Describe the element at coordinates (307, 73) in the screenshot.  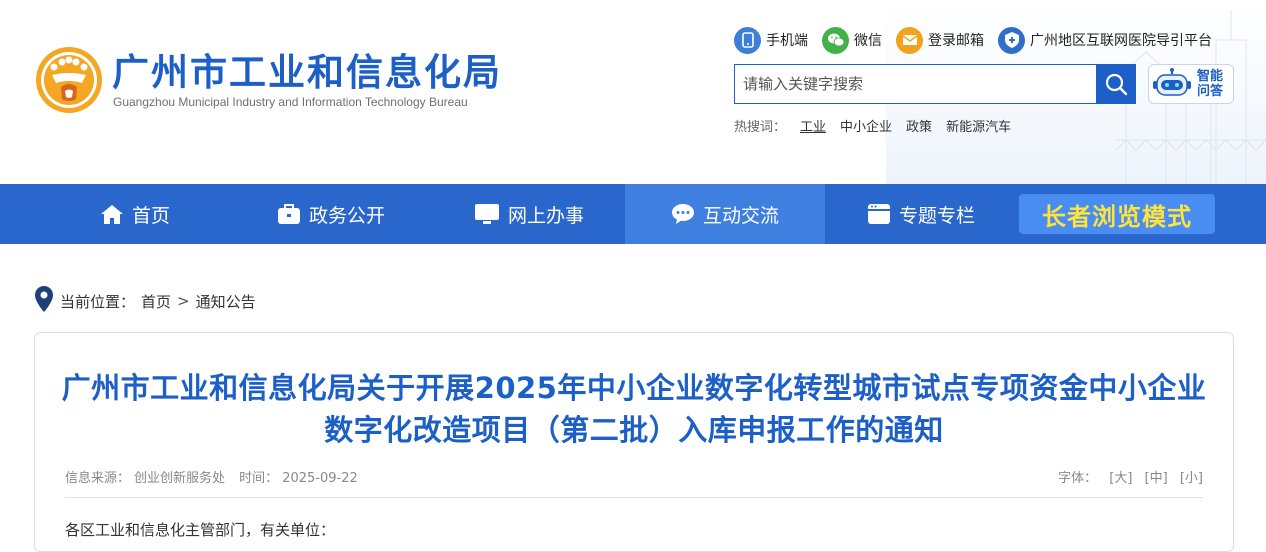
I see `site-title: 广州市工业和信息化局` at that location.